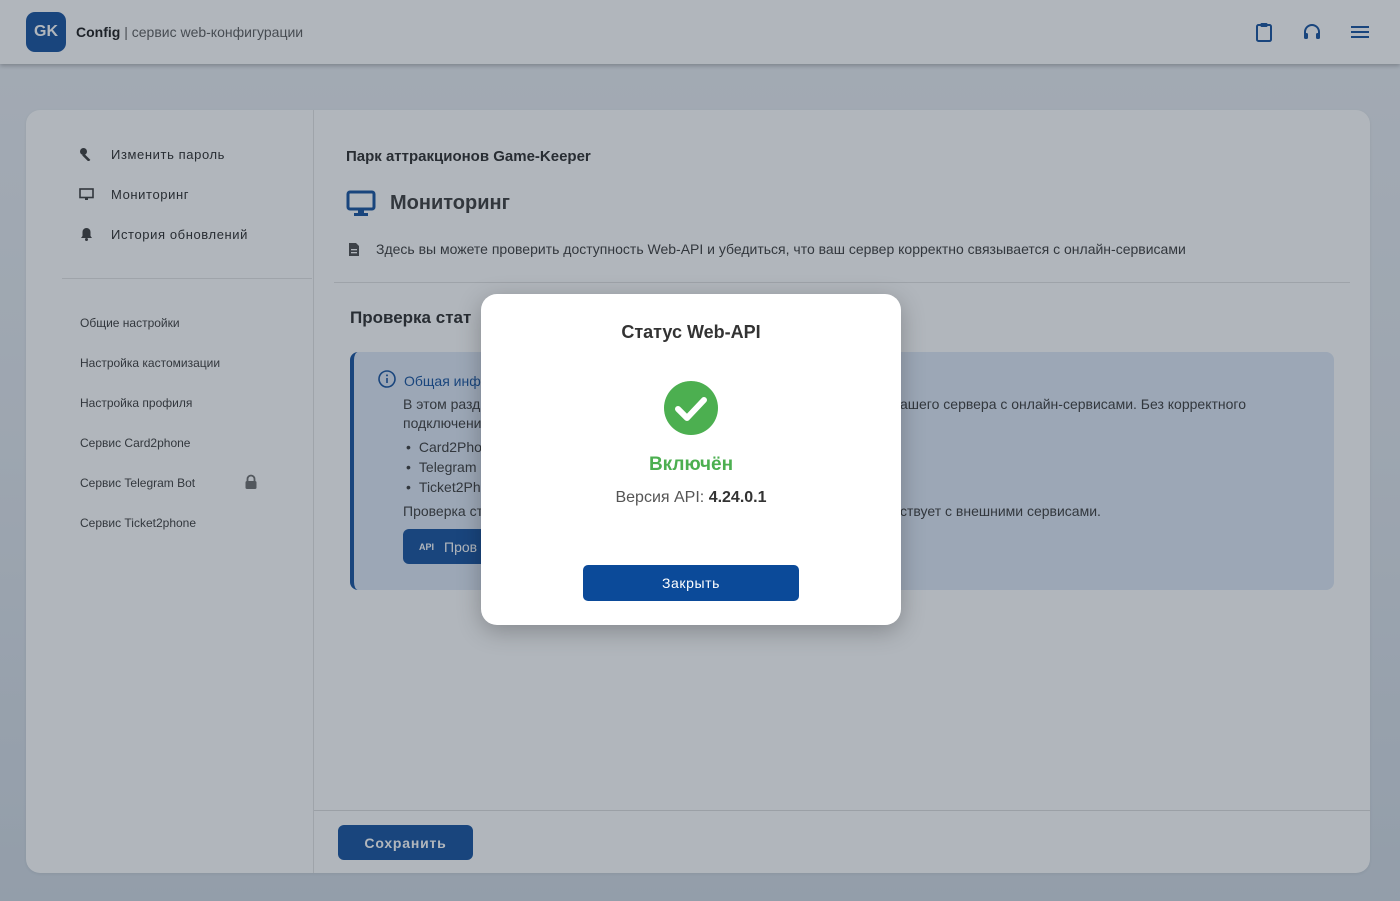 This screenshot has height=901, width=1400. I want to click on api-version-value: 4.24.0.1, so click(737, 497).